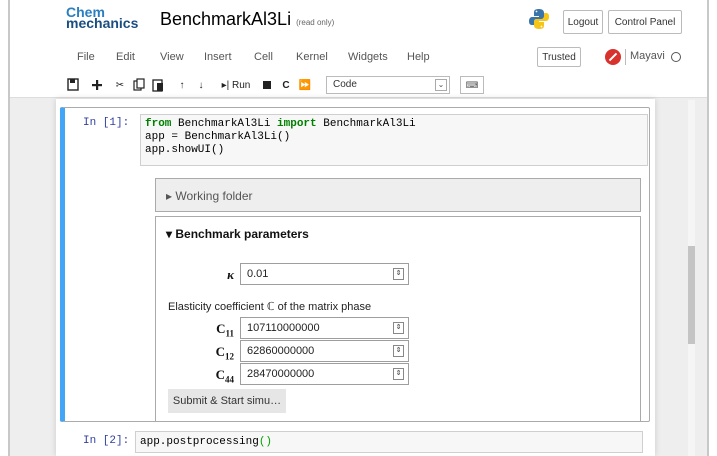  I want to click on c12-spinner-icon: ⇕, so click(398, 351).